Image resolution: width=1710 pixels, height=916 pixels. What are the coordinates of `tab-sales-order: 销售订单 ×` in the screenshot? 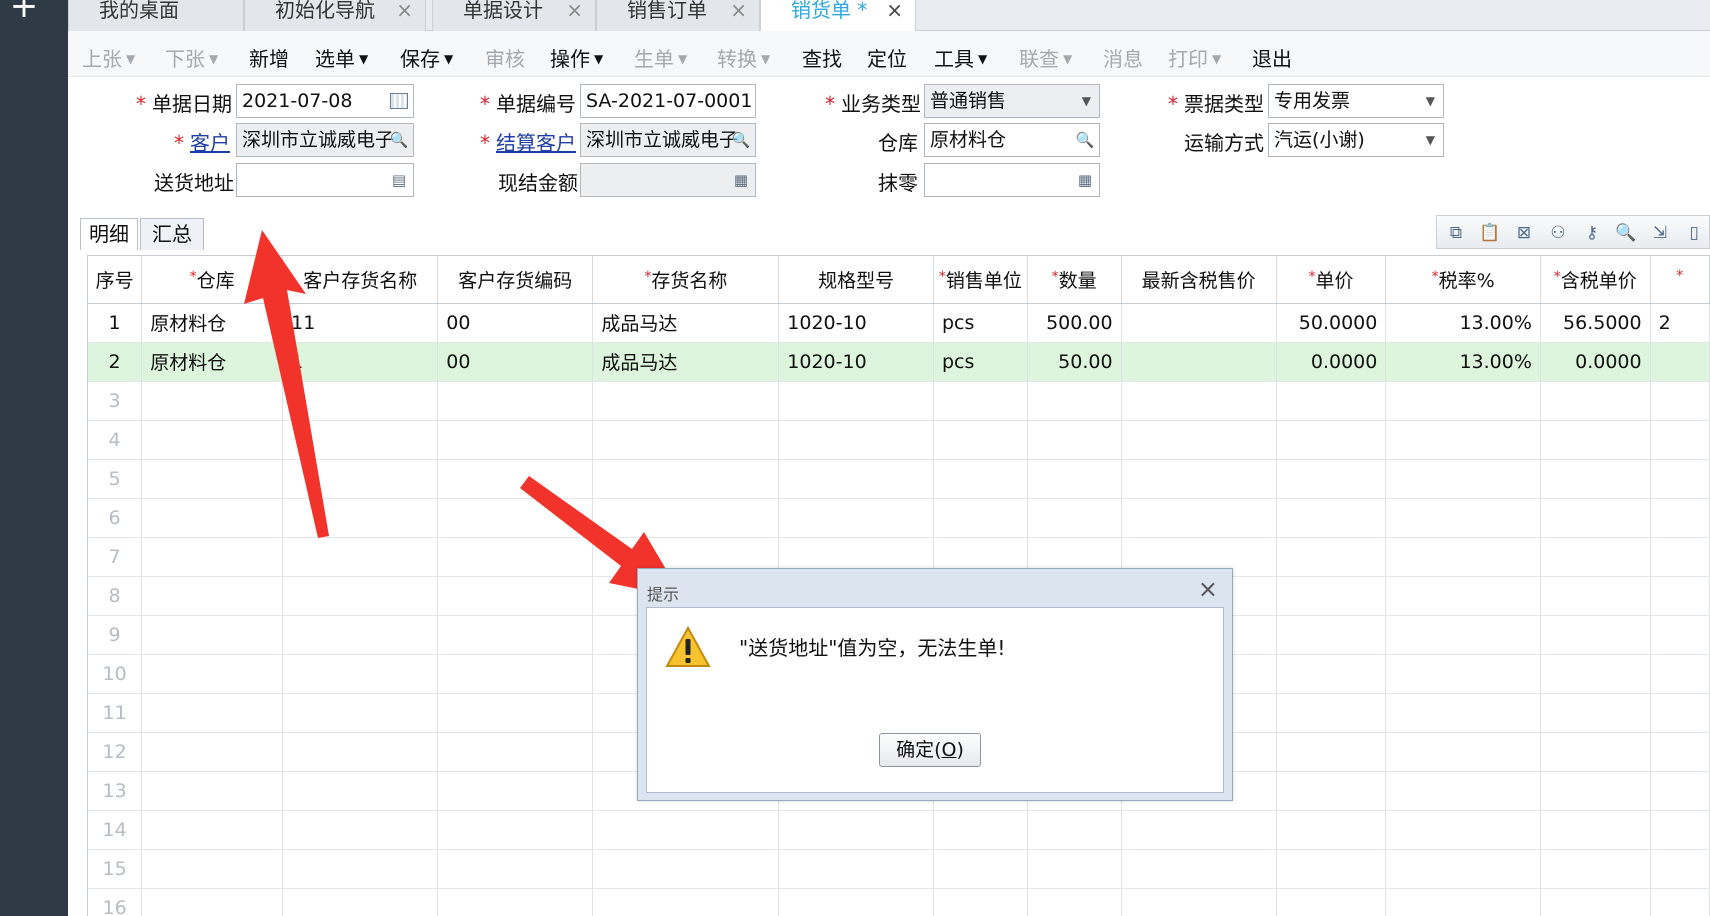 It's located at (678, 15).